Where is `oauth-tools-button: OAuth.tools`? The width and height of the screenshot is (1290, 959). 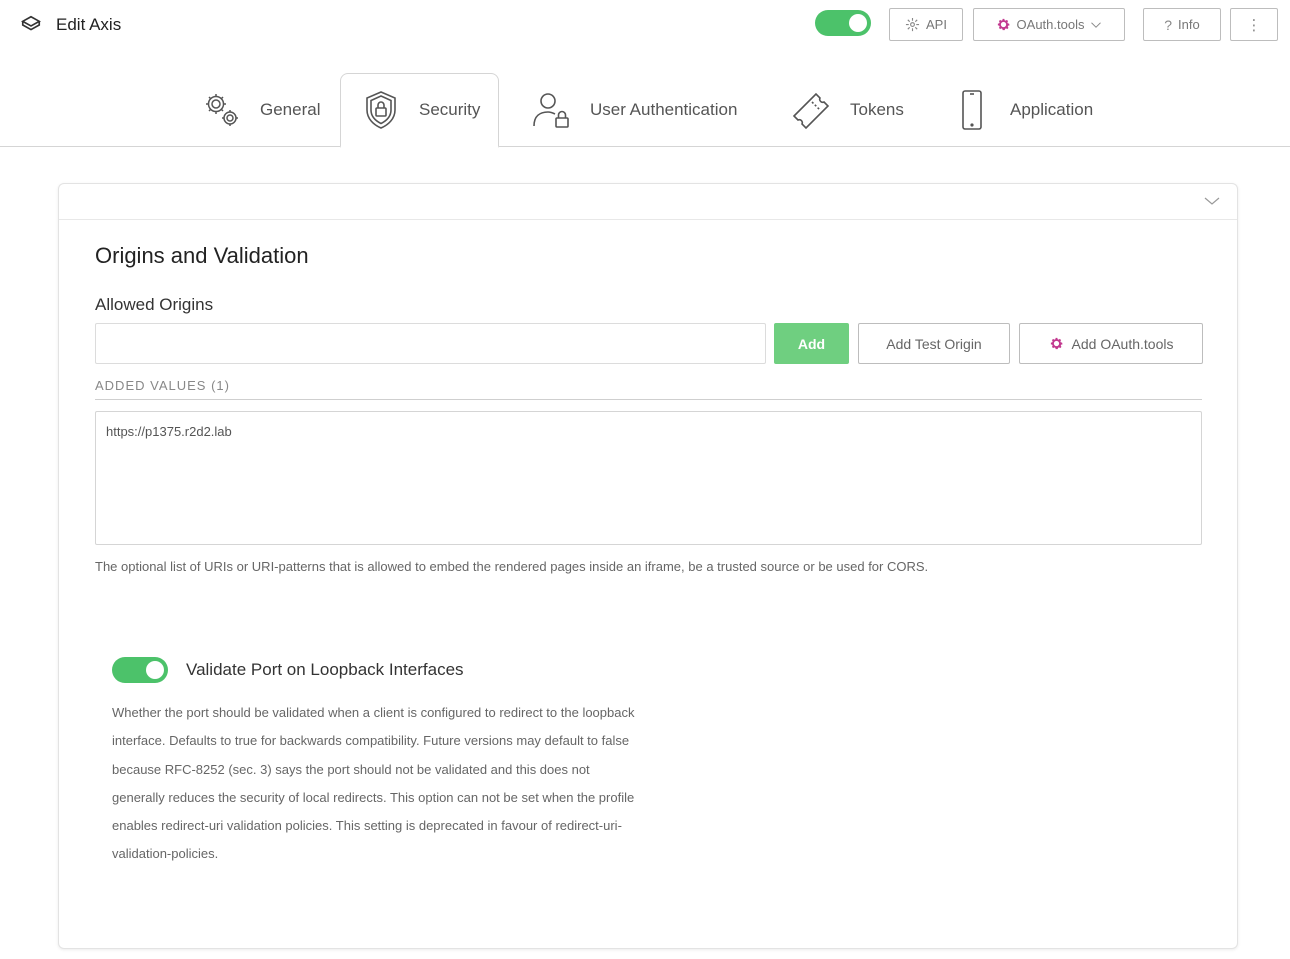 oauth-tools-button: OAuth.tools is located at coordinates (1049, 24).